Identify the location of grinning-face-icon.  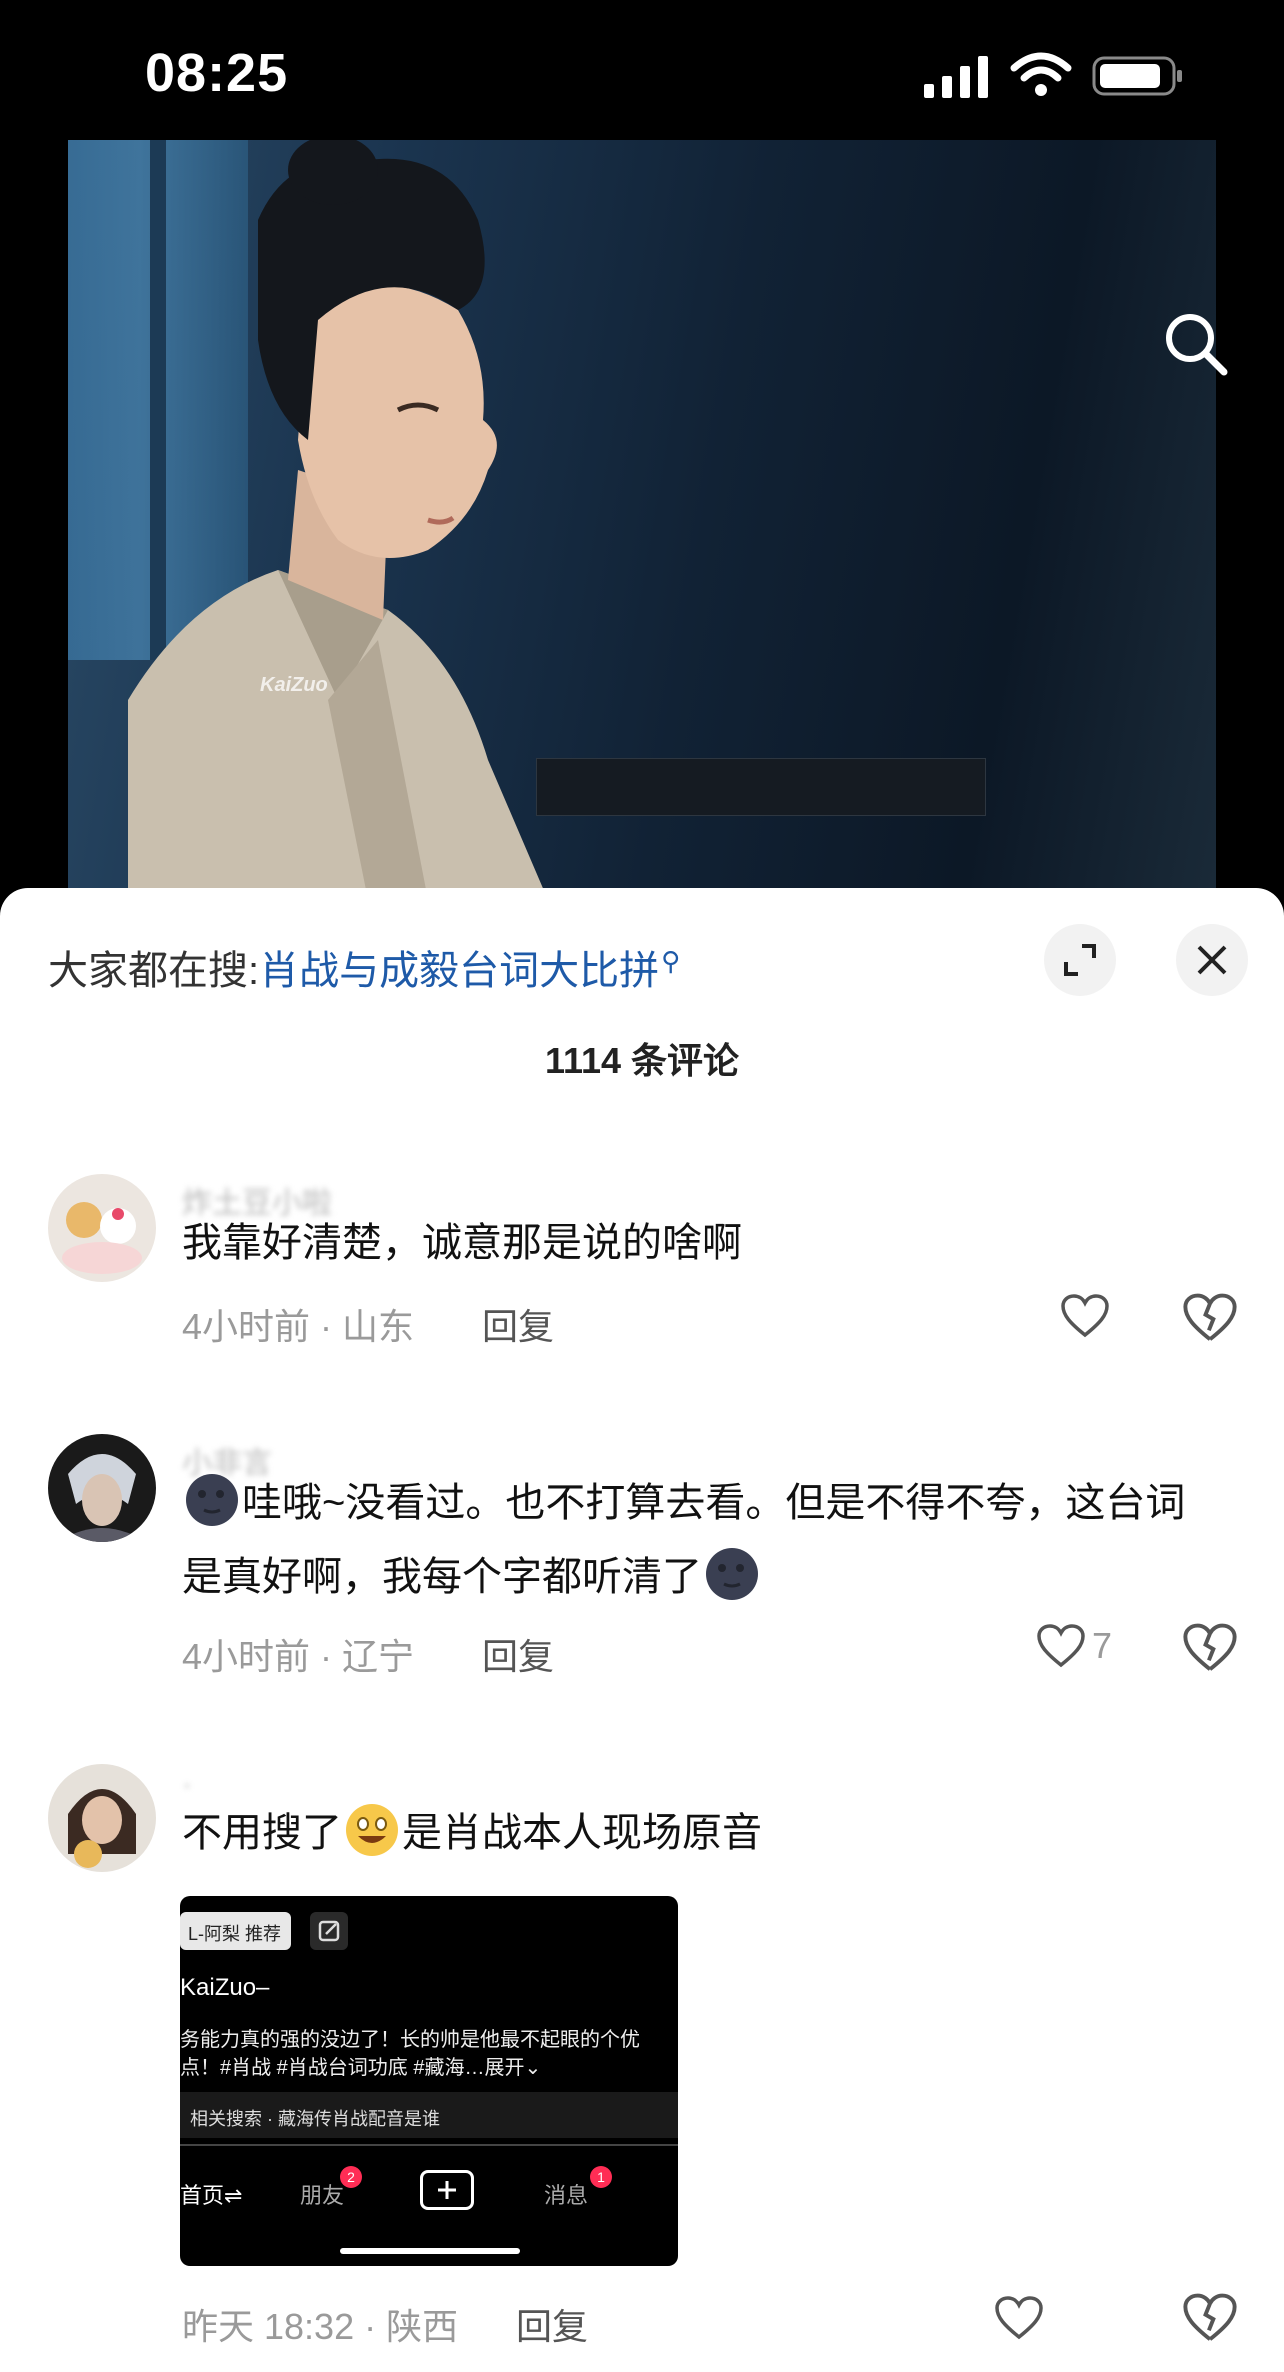
(372, 1830).